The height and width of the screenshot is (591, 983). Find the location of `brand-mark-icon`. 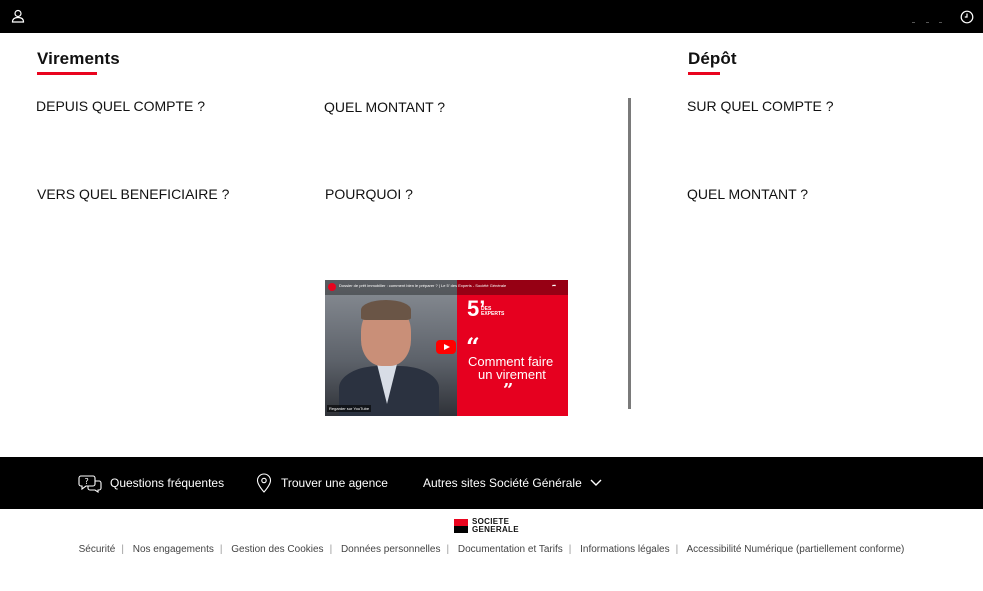

brand-mark-icon is located at coordinates (461, 526).